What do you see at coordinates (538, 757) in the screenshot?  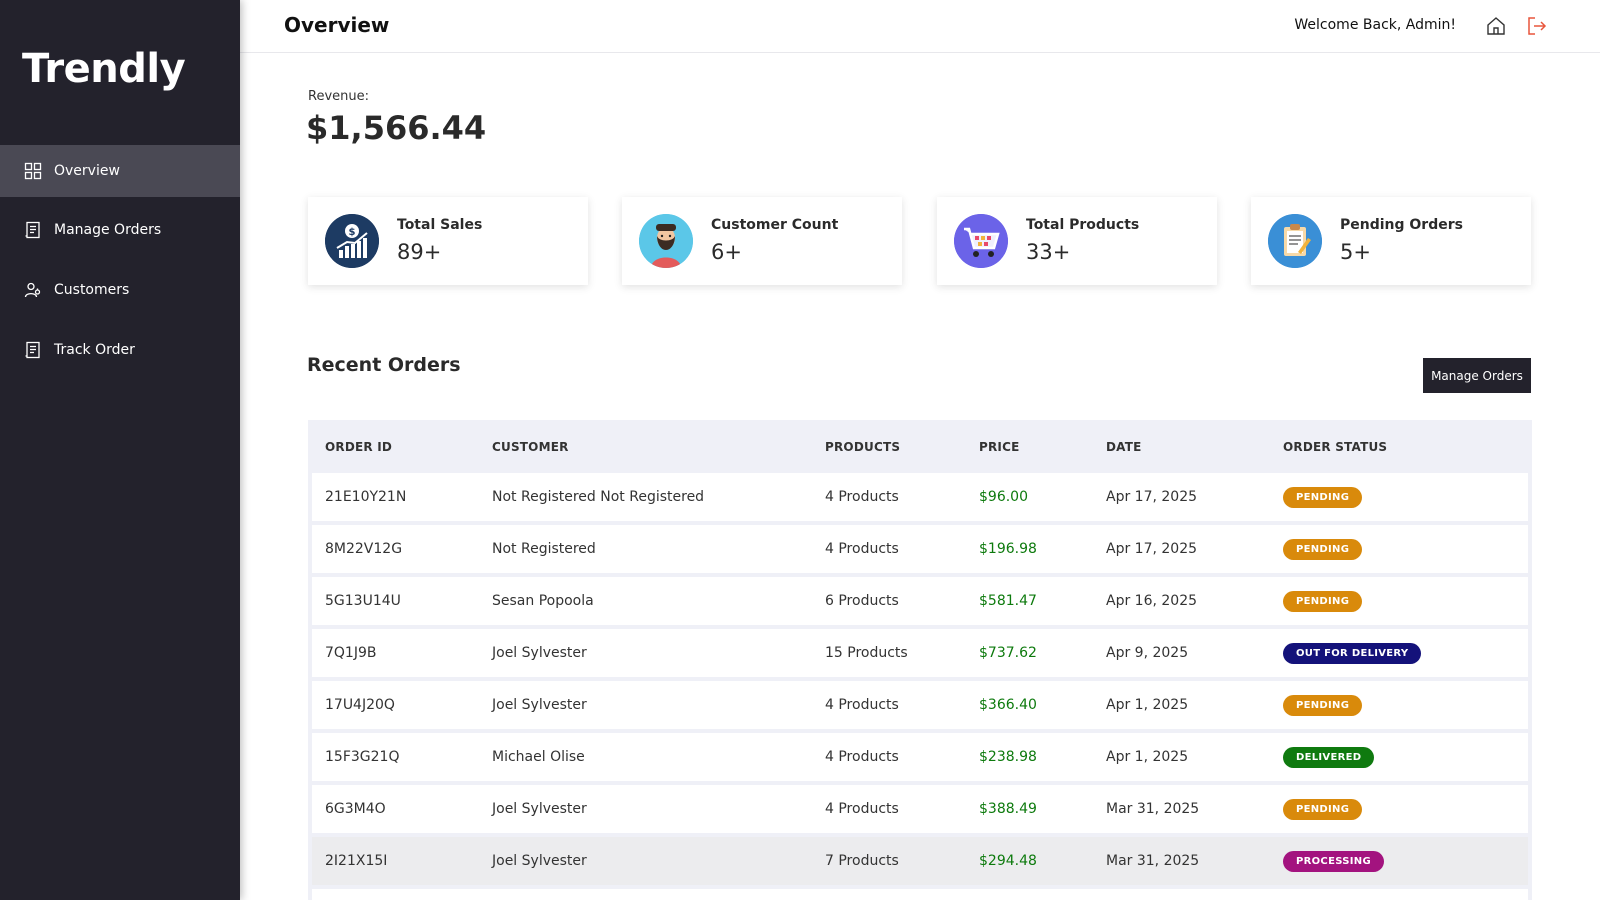 I see `order-customer: Michael Olise` at bounding box center [538, 757].